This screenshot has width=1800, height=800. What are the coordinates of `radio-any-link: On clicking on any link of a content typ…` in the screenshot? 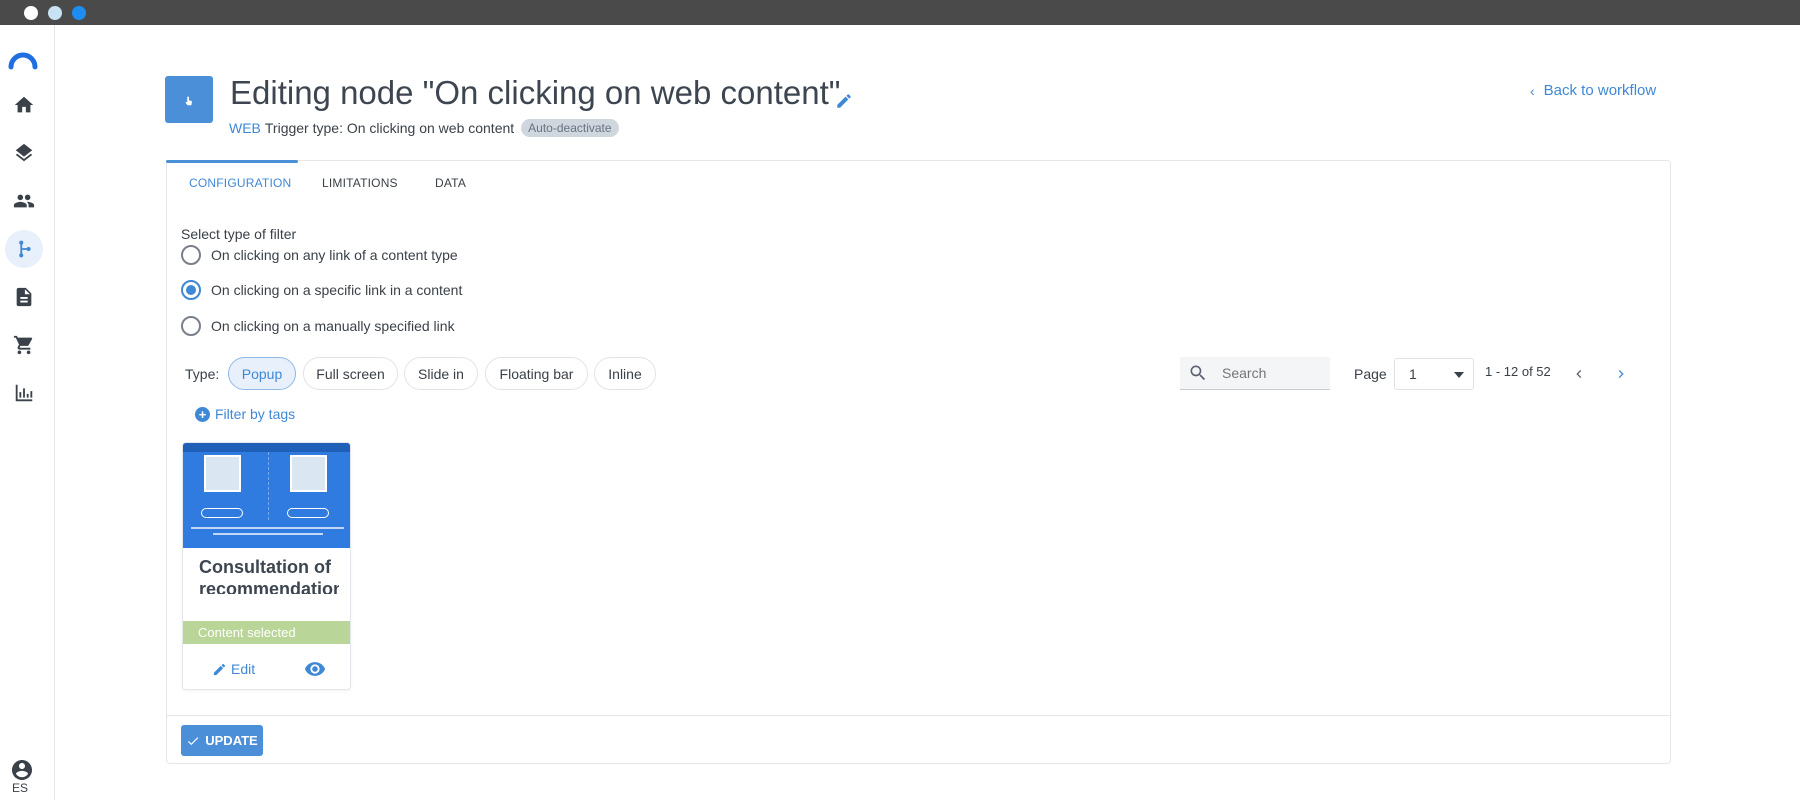 It's located at (319, 255).